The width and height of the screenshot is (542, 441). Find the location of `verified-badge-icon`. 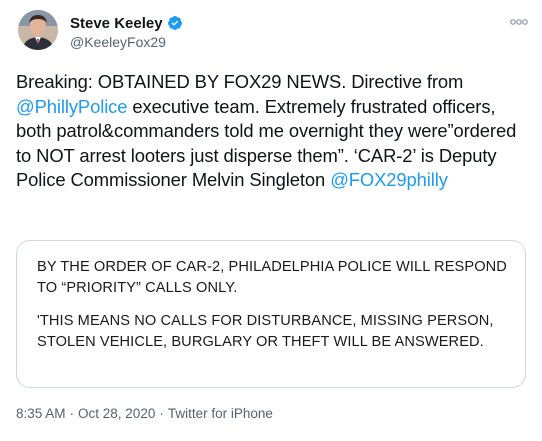

verified-badge-icon is located at coordinates (175, 23).